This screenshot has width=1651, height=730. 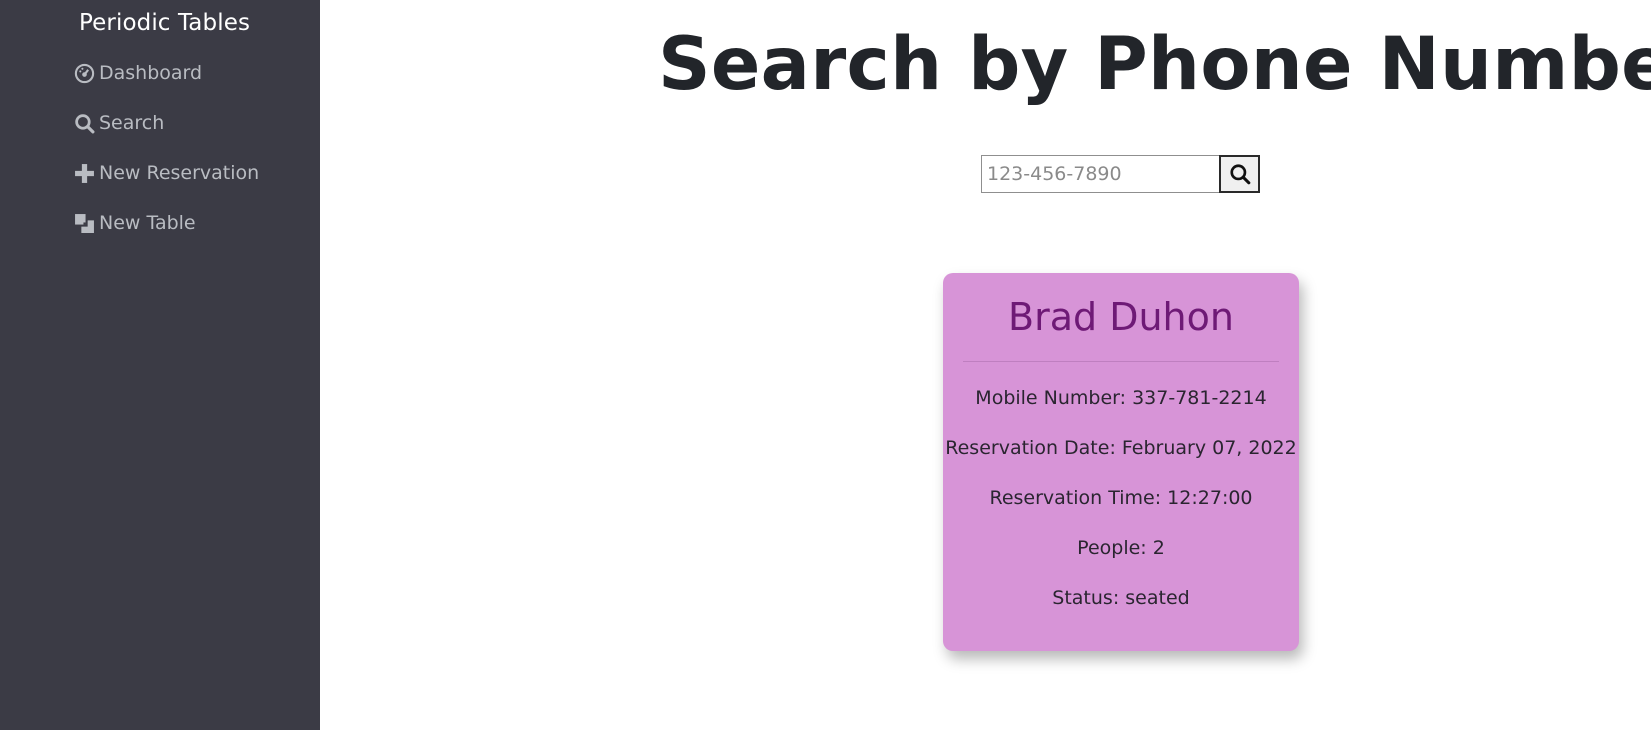 I want to click on phone-search-input, so click(x=1100, y=174).